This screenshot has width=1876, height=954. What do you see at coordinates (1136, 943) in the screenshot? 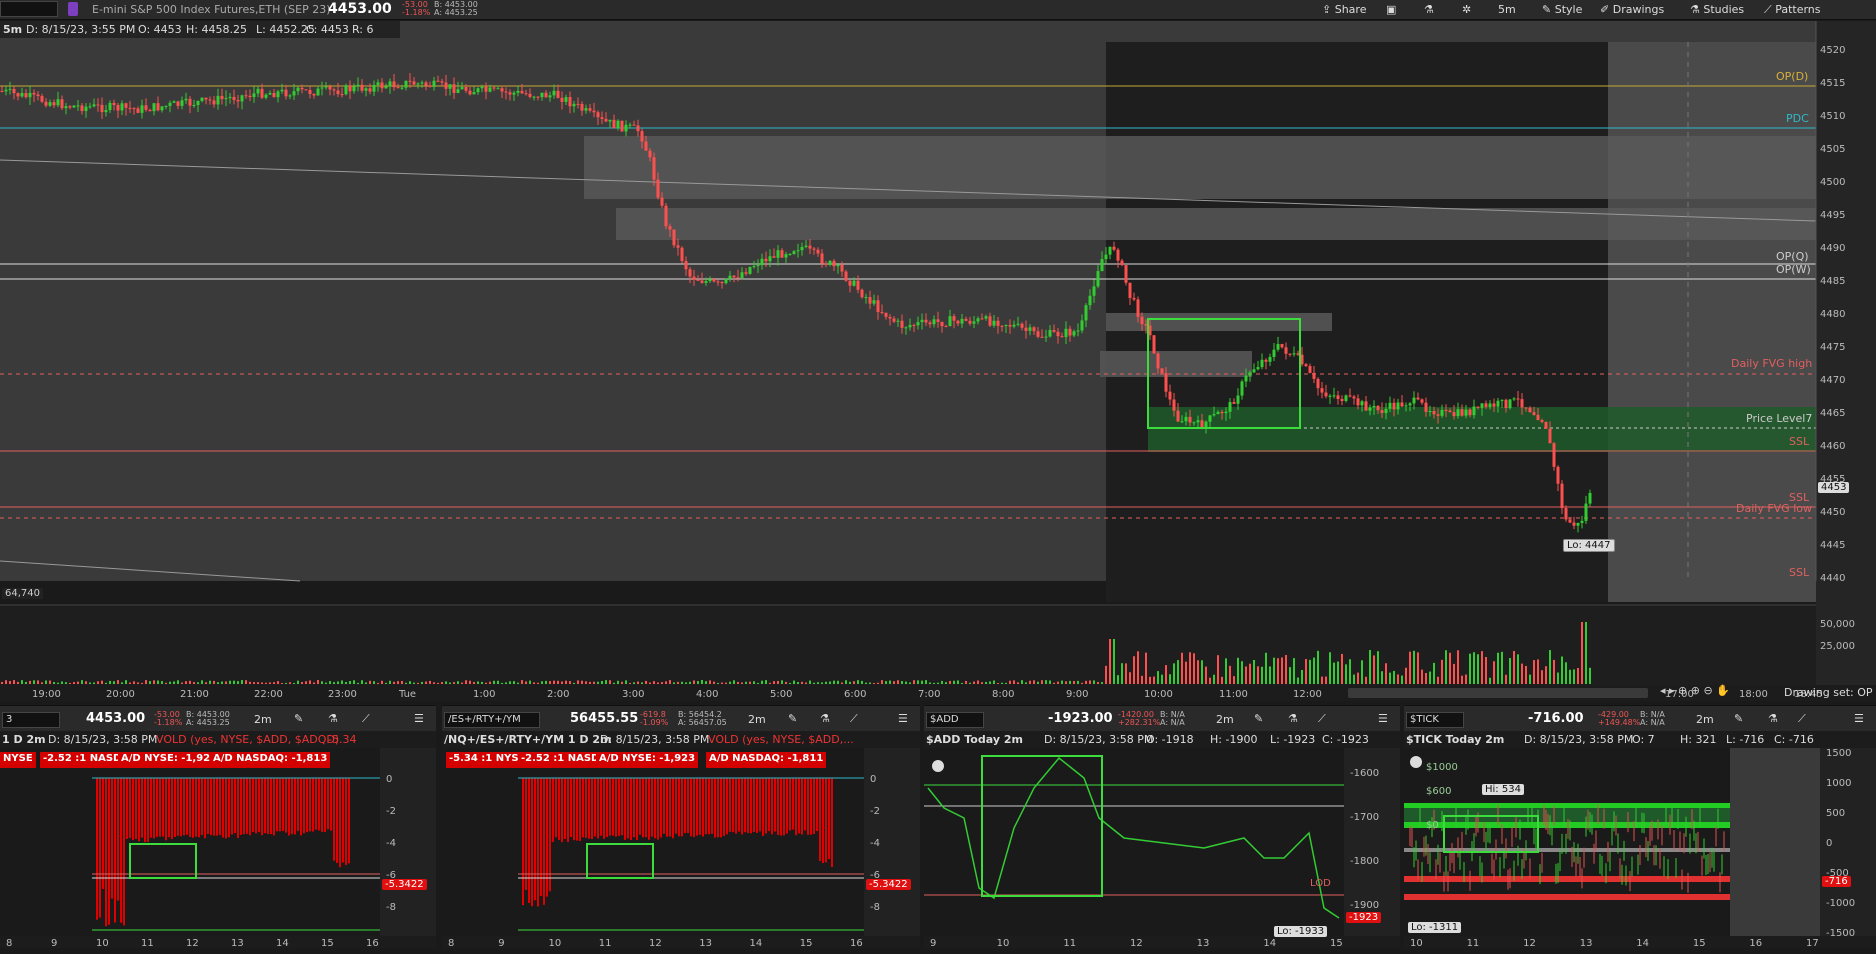
I see `panel-time-label: 12` at bounding box center [1136, 943].